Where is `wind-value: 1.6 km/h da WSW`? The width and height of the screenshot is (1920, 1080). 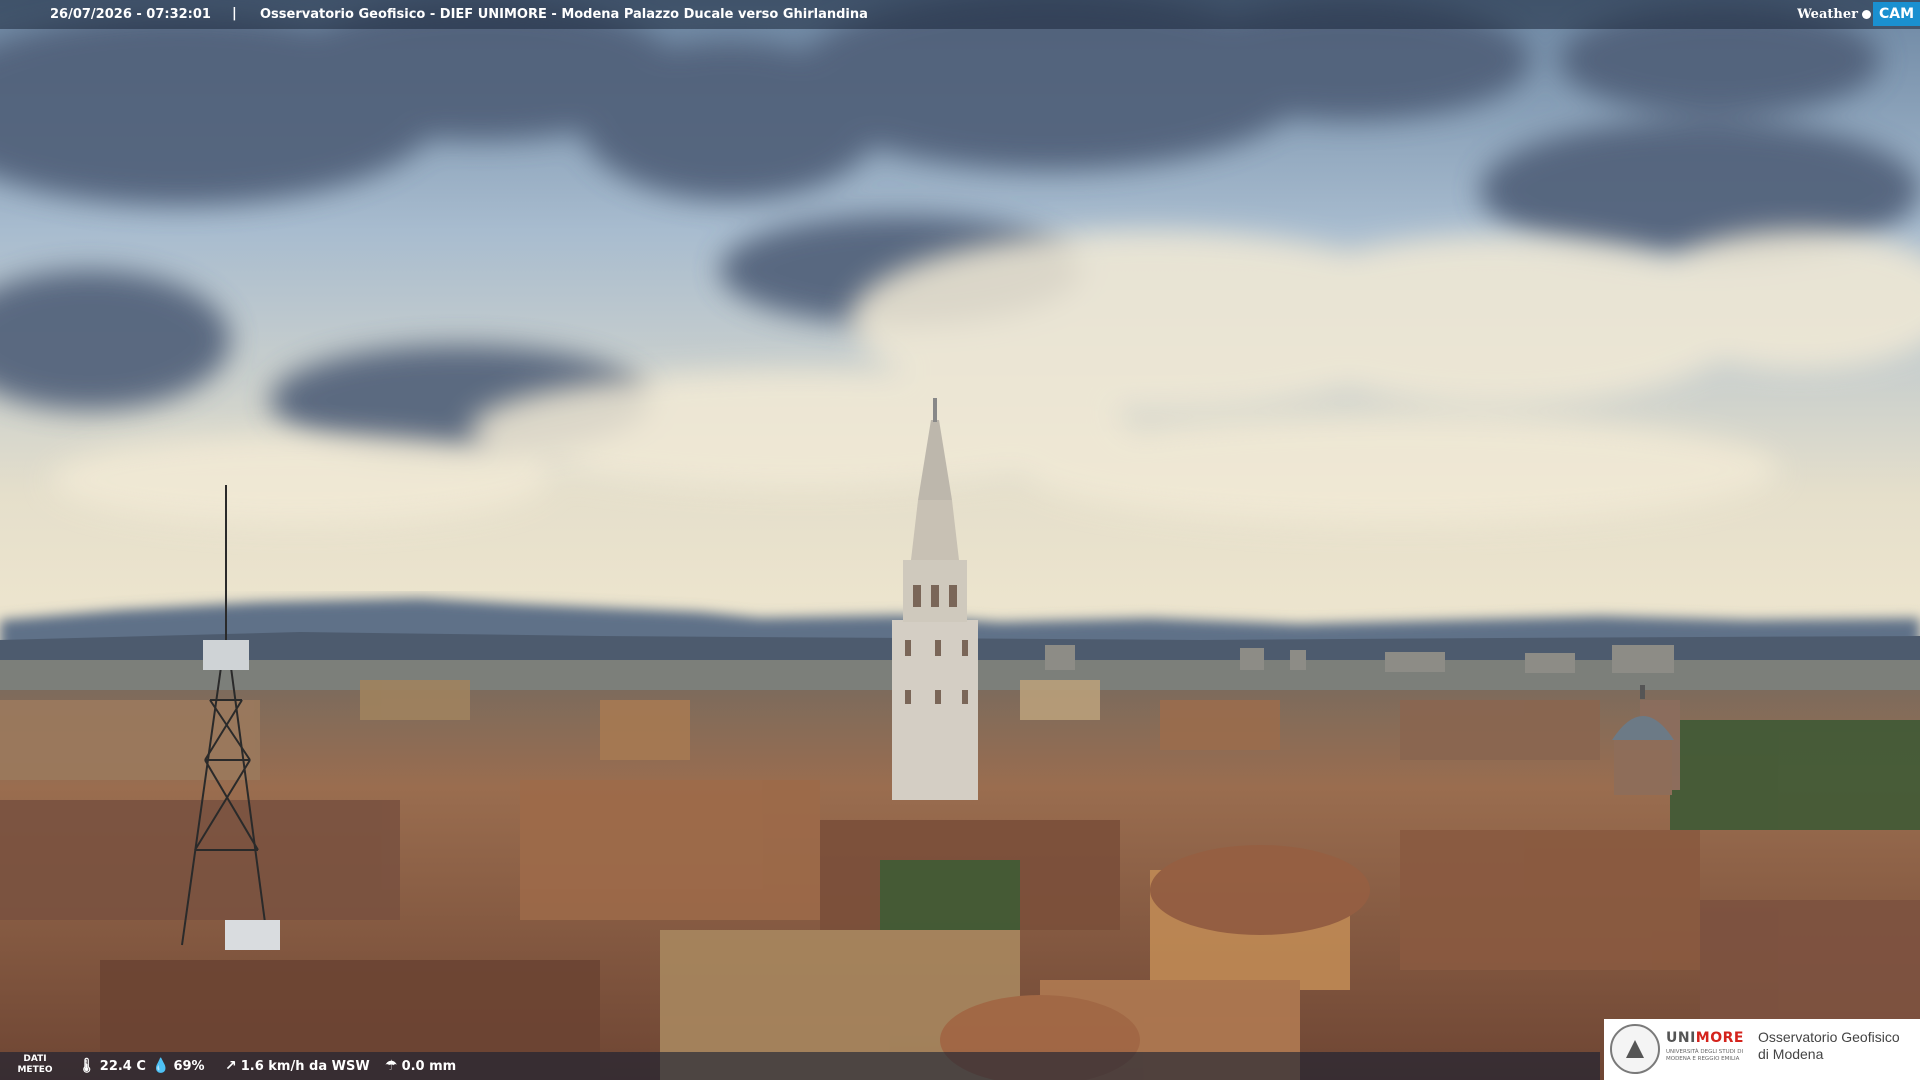
wind-value: 1.6 km/h da WSW is located at coordinates (305, 1066).